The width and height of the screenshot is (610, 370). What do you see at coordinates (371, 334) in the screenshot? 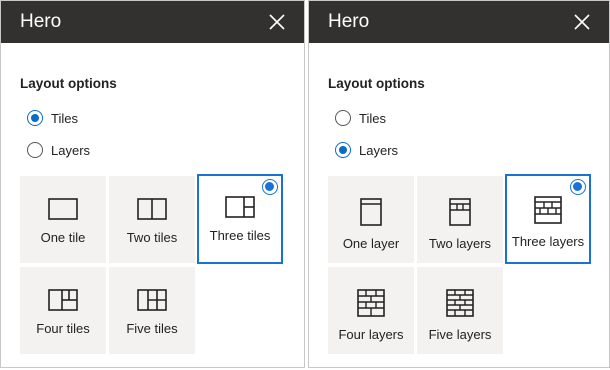
I see `tile-label: Four layers` at bounding box center [371, 334].